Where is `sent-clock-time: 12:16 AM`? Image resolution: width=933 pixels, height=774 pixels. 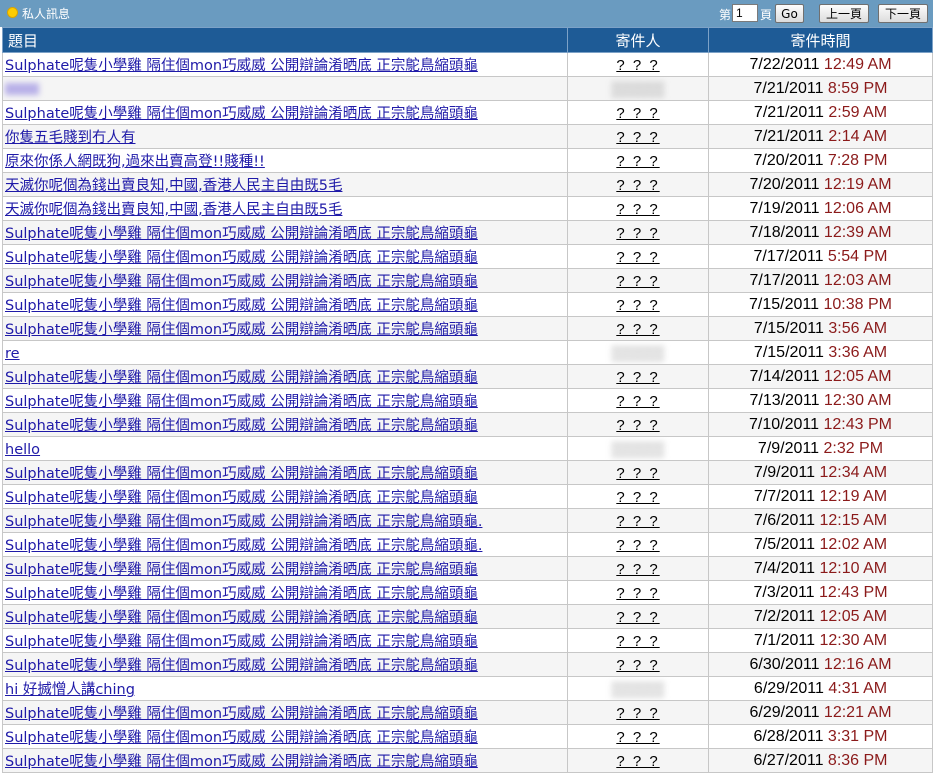
sent-clock-time: 12:16 AM is located at coordinates (857, 664).